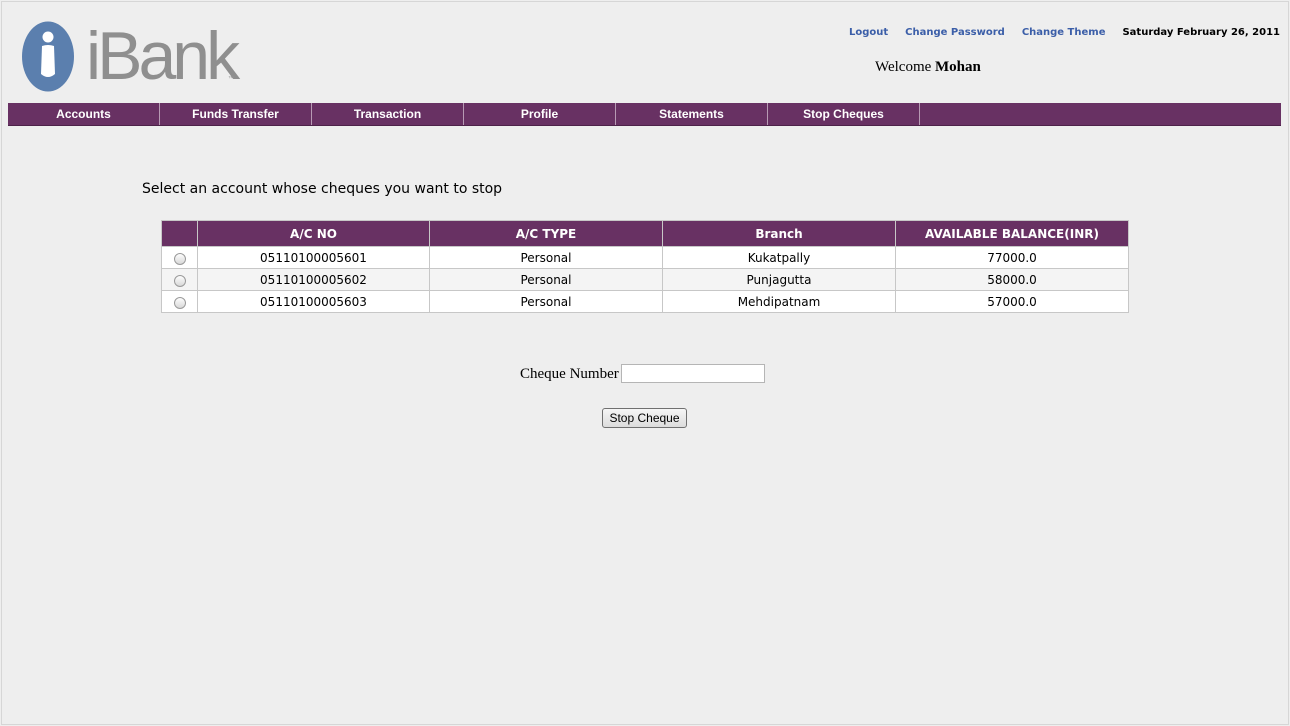 This screenshot has width=1290, height=726. Describe the element at coordinates (779, 233) in the screenshot. I see `branch-header: Branch` at that location.